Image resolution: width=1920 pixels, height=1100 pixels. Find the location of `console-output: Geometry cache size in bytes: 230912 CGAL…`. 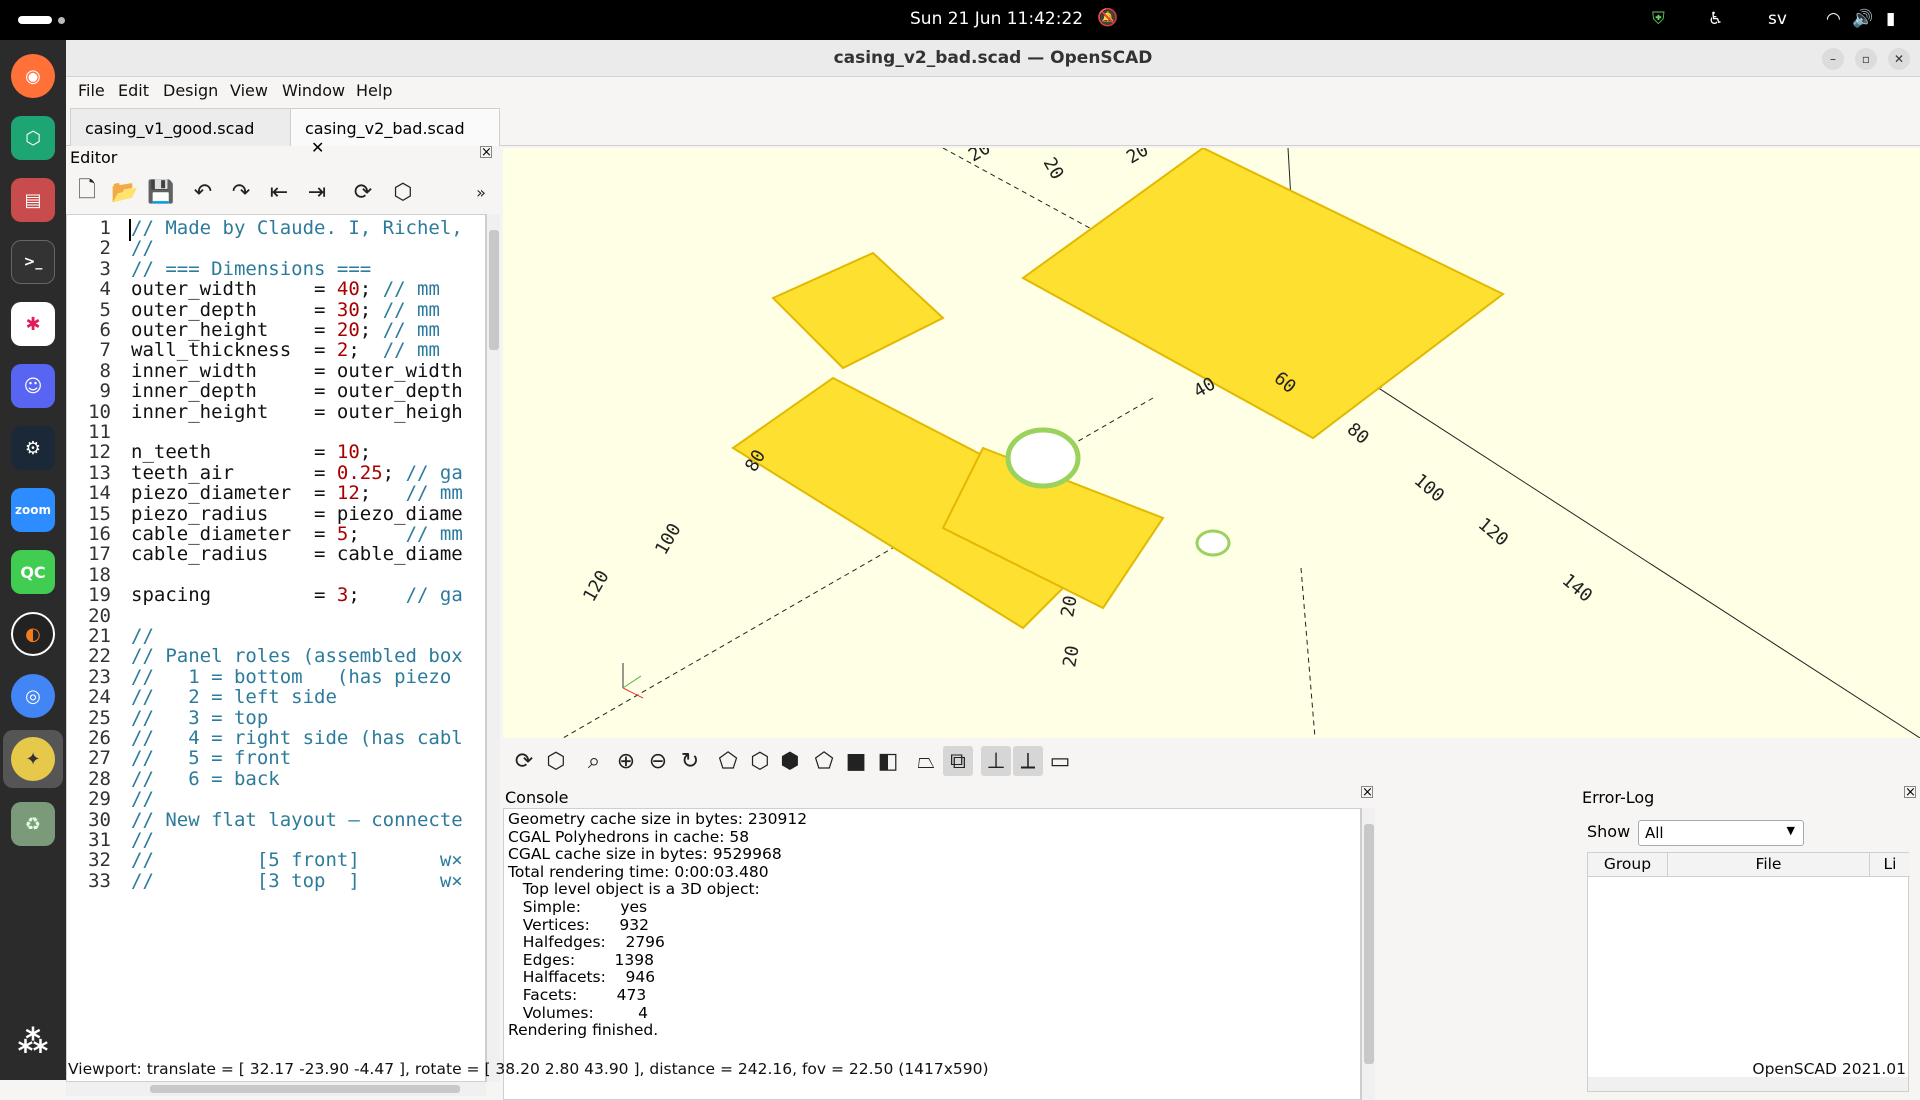

console-output: Geometry cache size in bytes: 230912 CGAL… is located at coordinates (932, 954).